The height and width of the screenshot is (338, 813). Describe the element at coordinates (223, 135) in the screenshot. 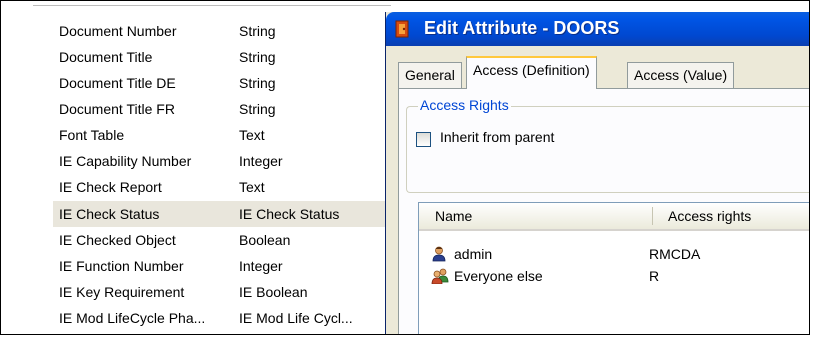

I see `attribute-row: Font Table Text` at that location.